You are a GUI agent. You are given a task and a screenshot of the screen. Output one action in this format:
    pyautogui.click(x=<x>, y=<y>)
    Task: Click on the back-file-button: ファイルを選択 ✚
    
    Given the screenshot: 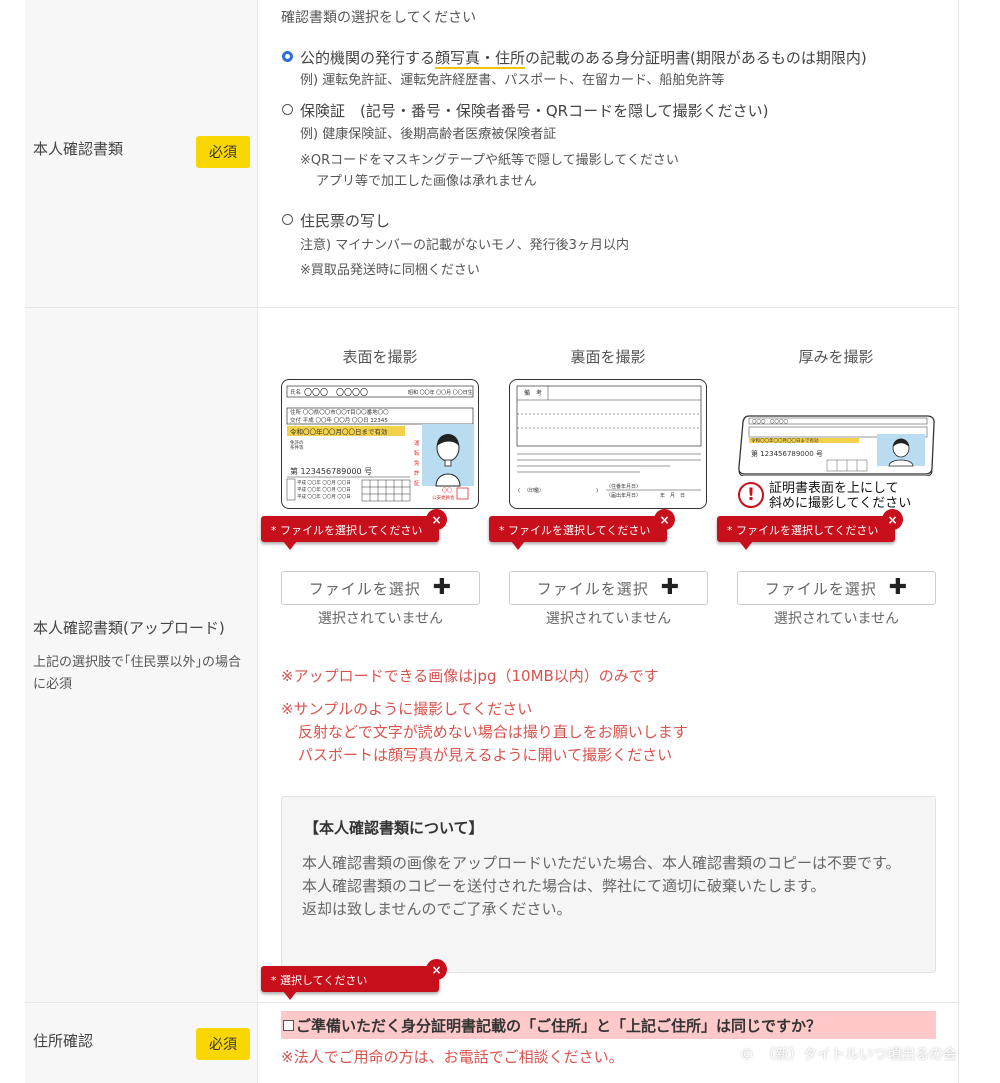 What is the action you would take?
    pyautogui.click(x=608, y=588)
    